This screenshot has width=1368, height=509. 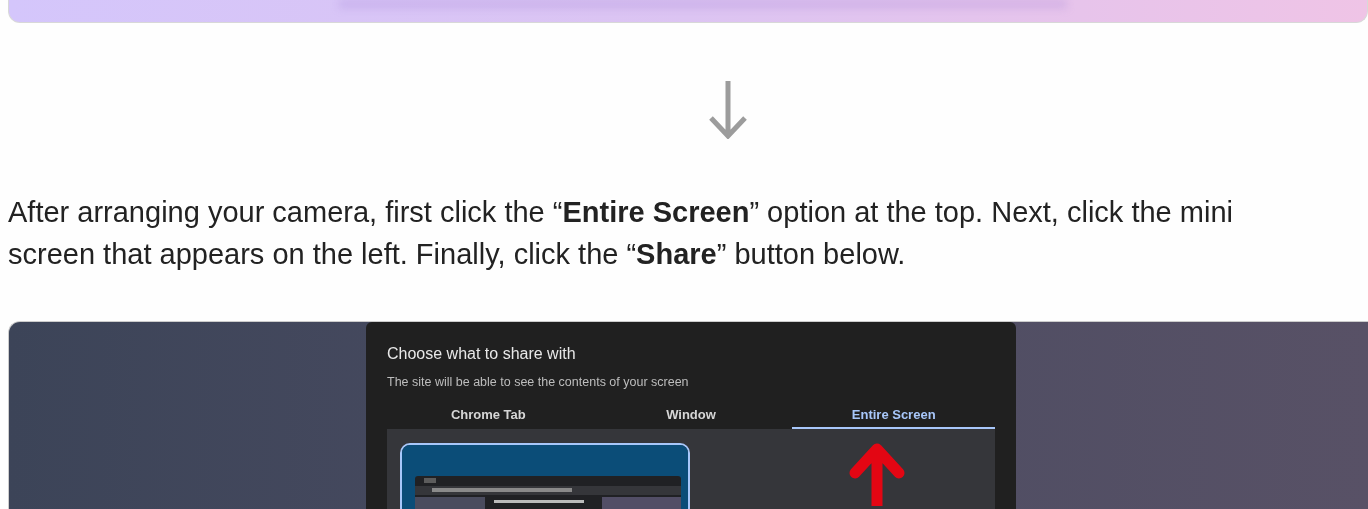 What do you see at coordinates (482, 354) in the screenshot?
I see `dialog-title: Choose what to share with` at bounding box center [482, 354].